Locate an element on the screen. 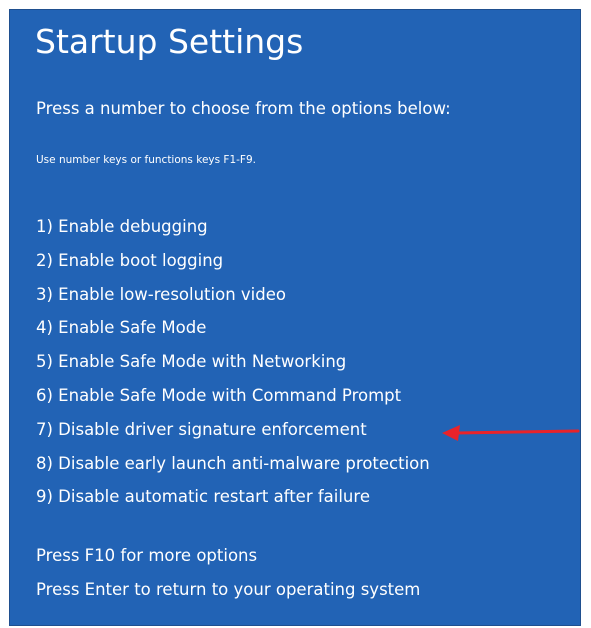  option-enable-safe-mode-networking: 5) Enable Safe Mode with Networking is located at coordinates (233, 362).